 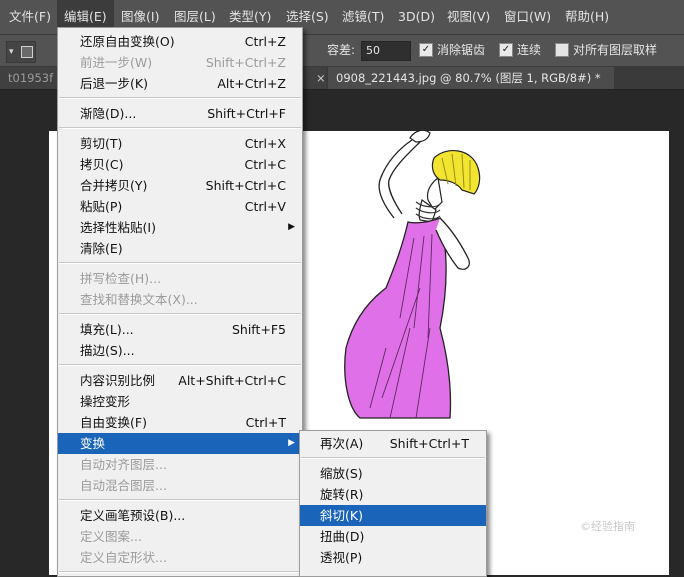 I want to click on contiguous-checkbox: ✓, so click(x=506, y=50).